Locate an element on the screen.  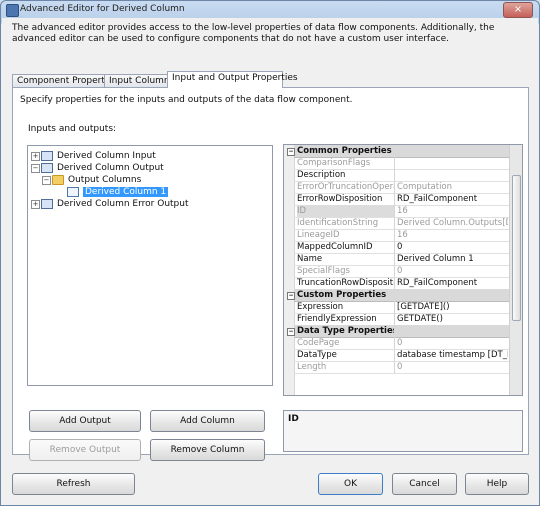
category-title: Data Type Properties is located at coordinates (345, 331).